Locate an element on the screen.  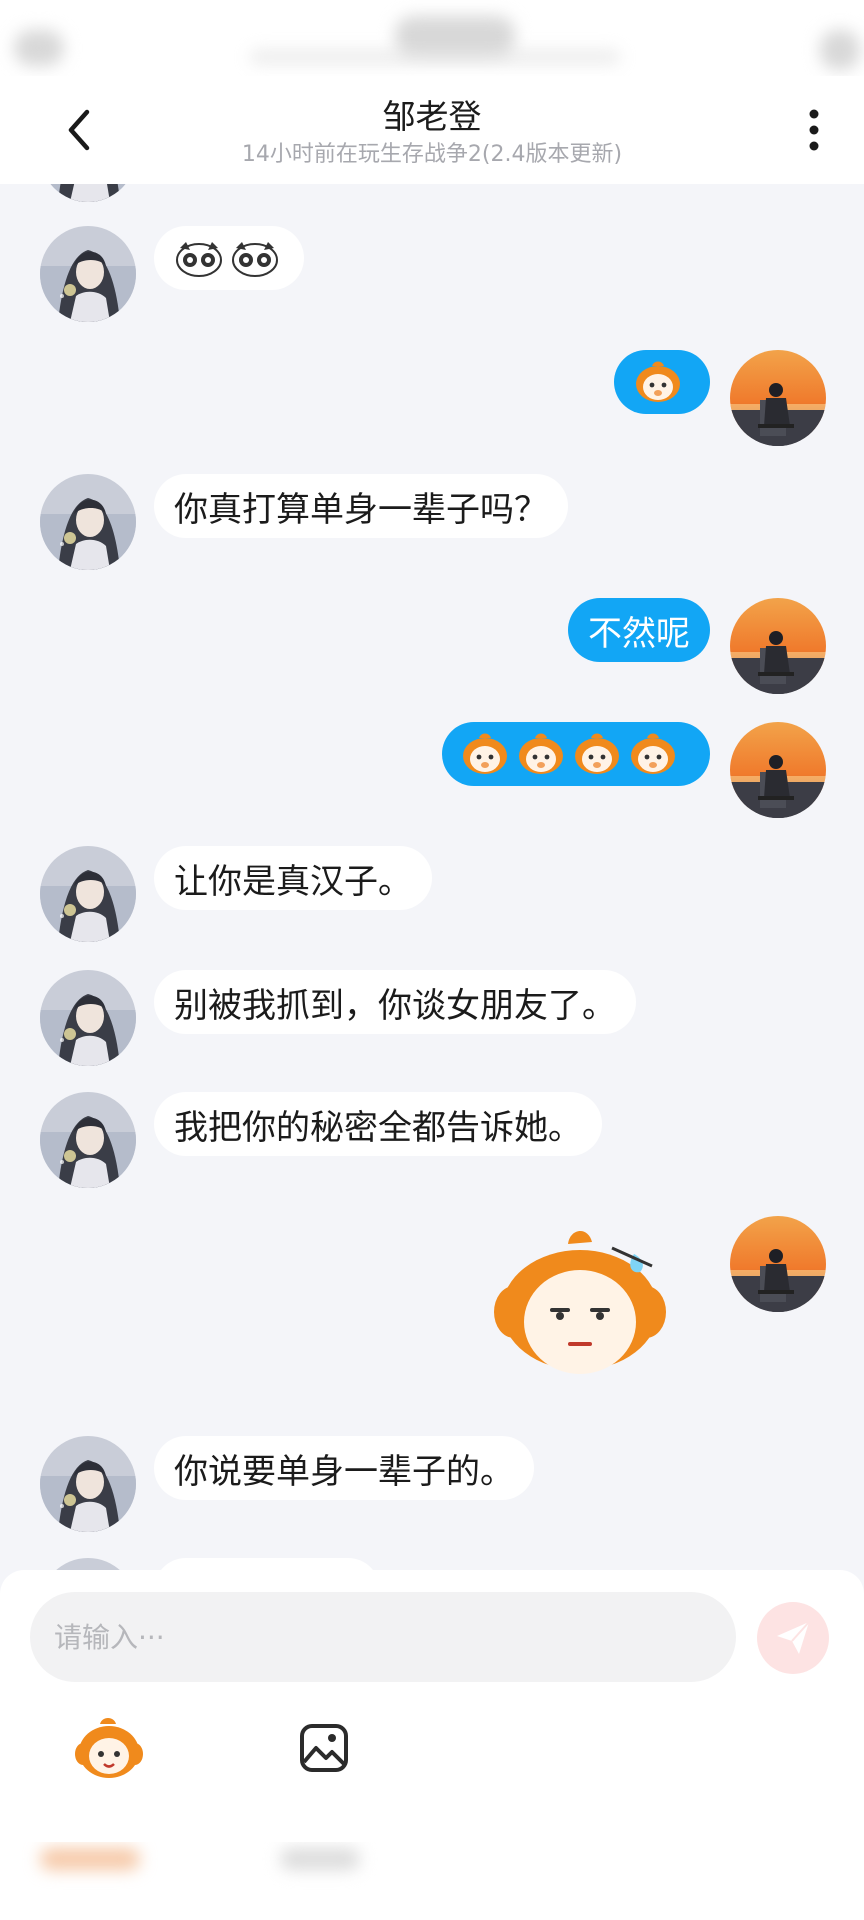
message-bubble: 别被我抓到，你谈女朋友了。 is located at coordinates (395, 1002).